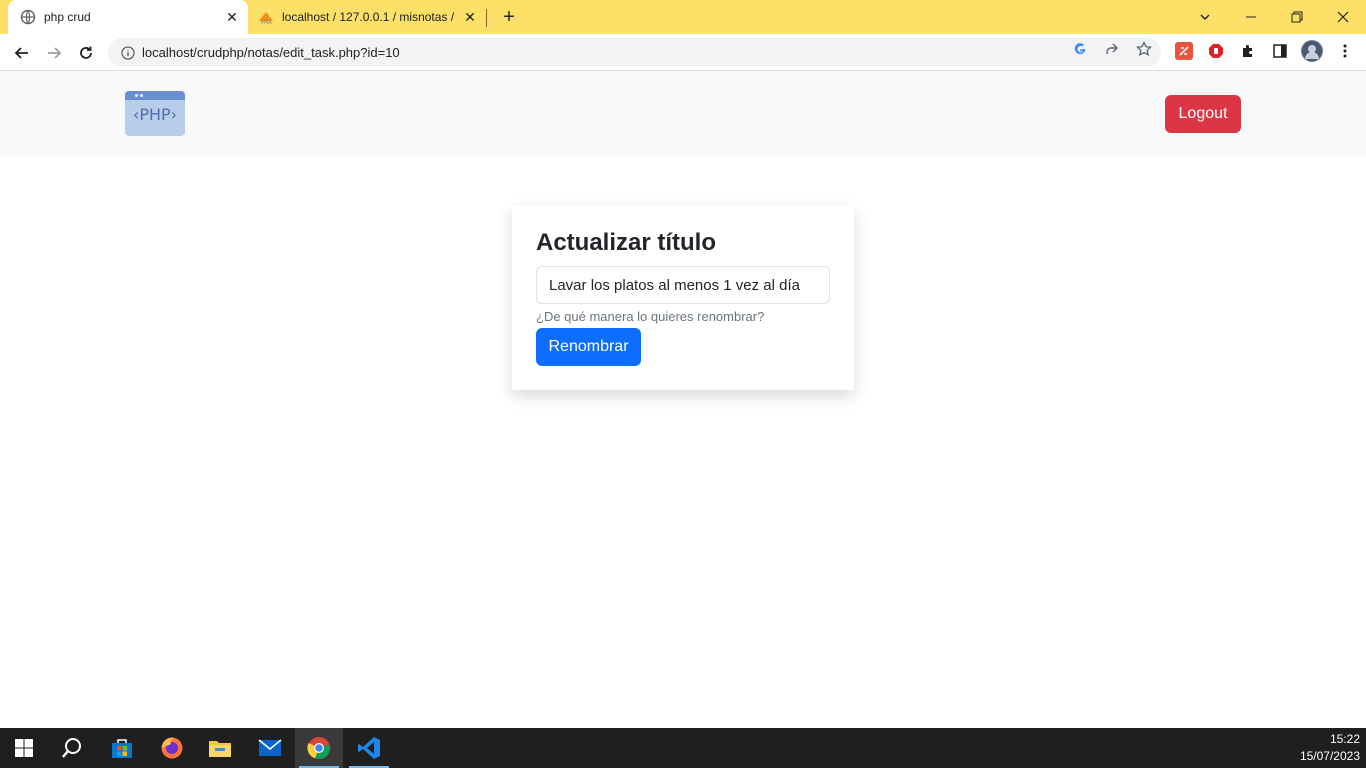 This screenshot has height=768, width=1366. What do you see at coordinates (683, 114) in the screenshot?
I see `site-navbar: ‹PHP› Logout` at bounding box center [683, 114].